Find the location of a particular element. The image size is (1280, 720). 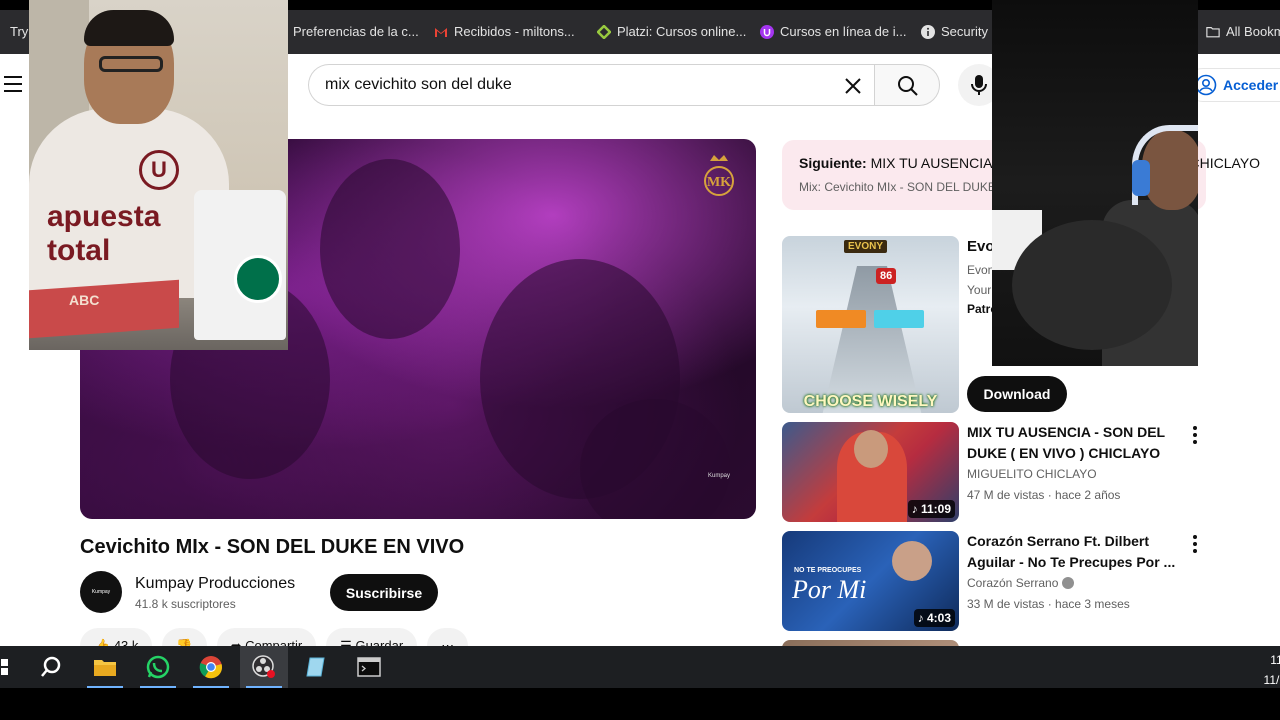

udemy-icon is located at coordinates (767, 31).